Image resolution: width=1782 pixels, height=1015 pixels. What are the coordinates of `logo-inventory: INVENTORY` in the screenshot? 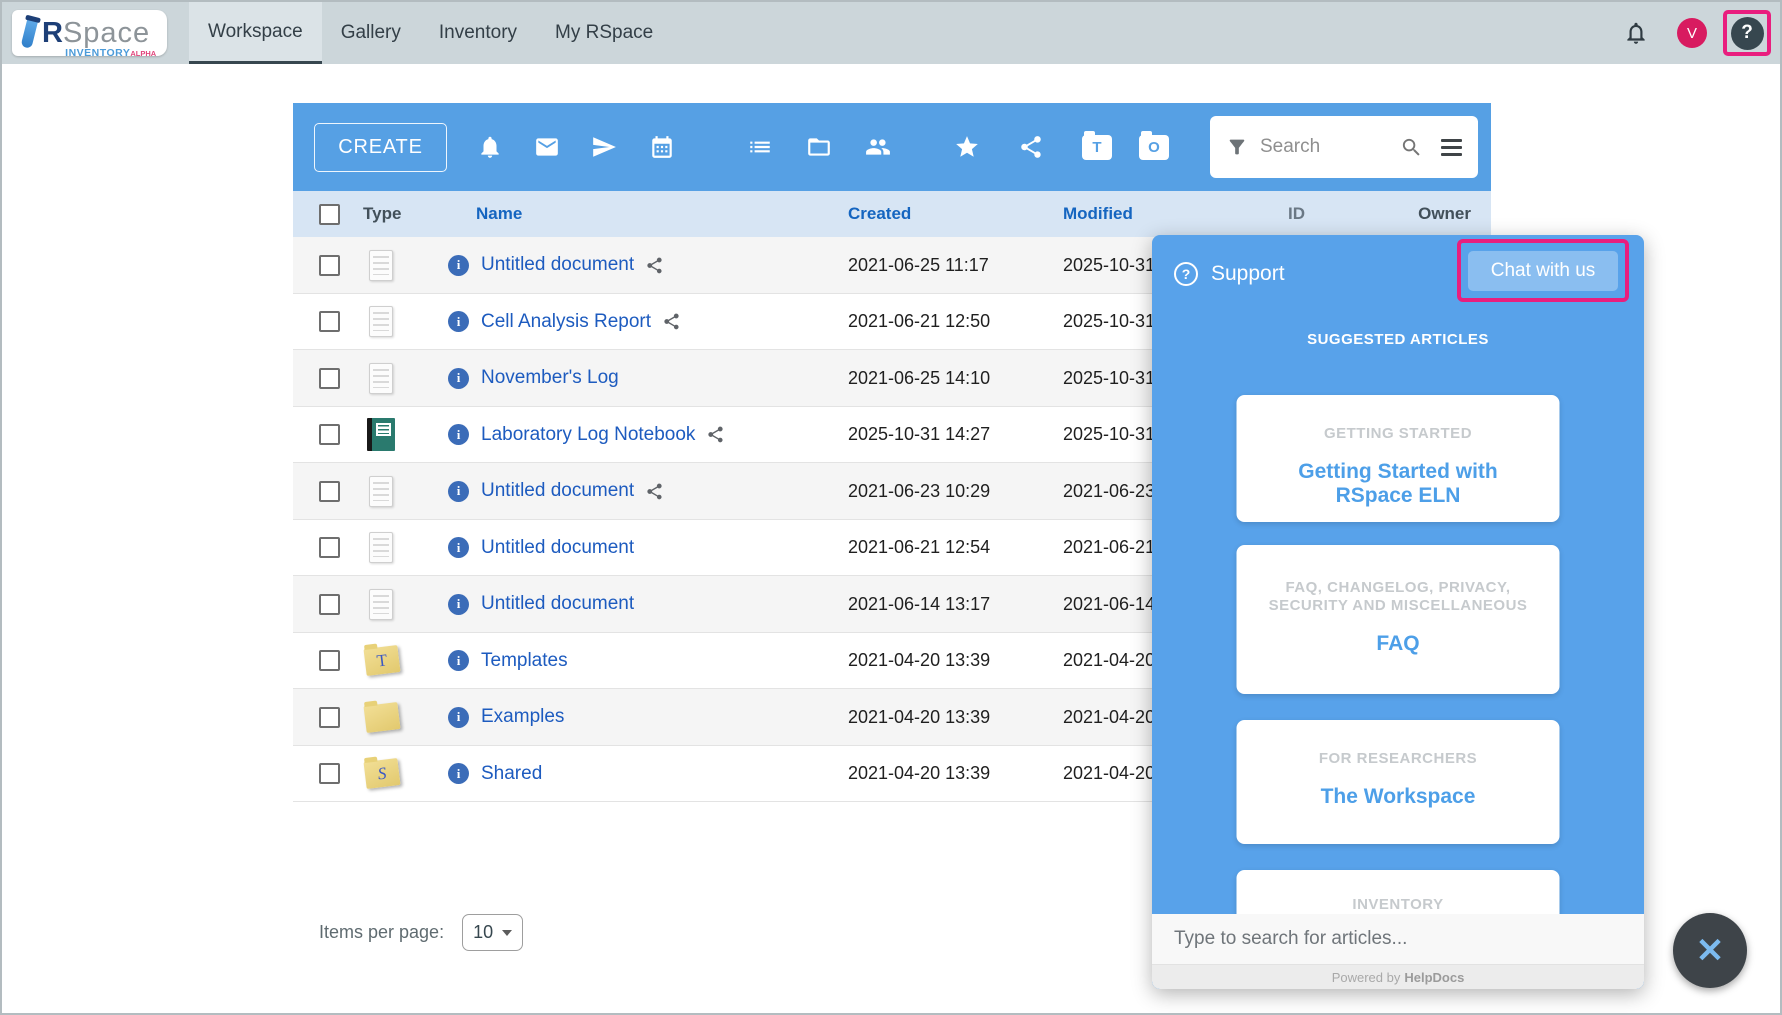 It's located at (98, 52).